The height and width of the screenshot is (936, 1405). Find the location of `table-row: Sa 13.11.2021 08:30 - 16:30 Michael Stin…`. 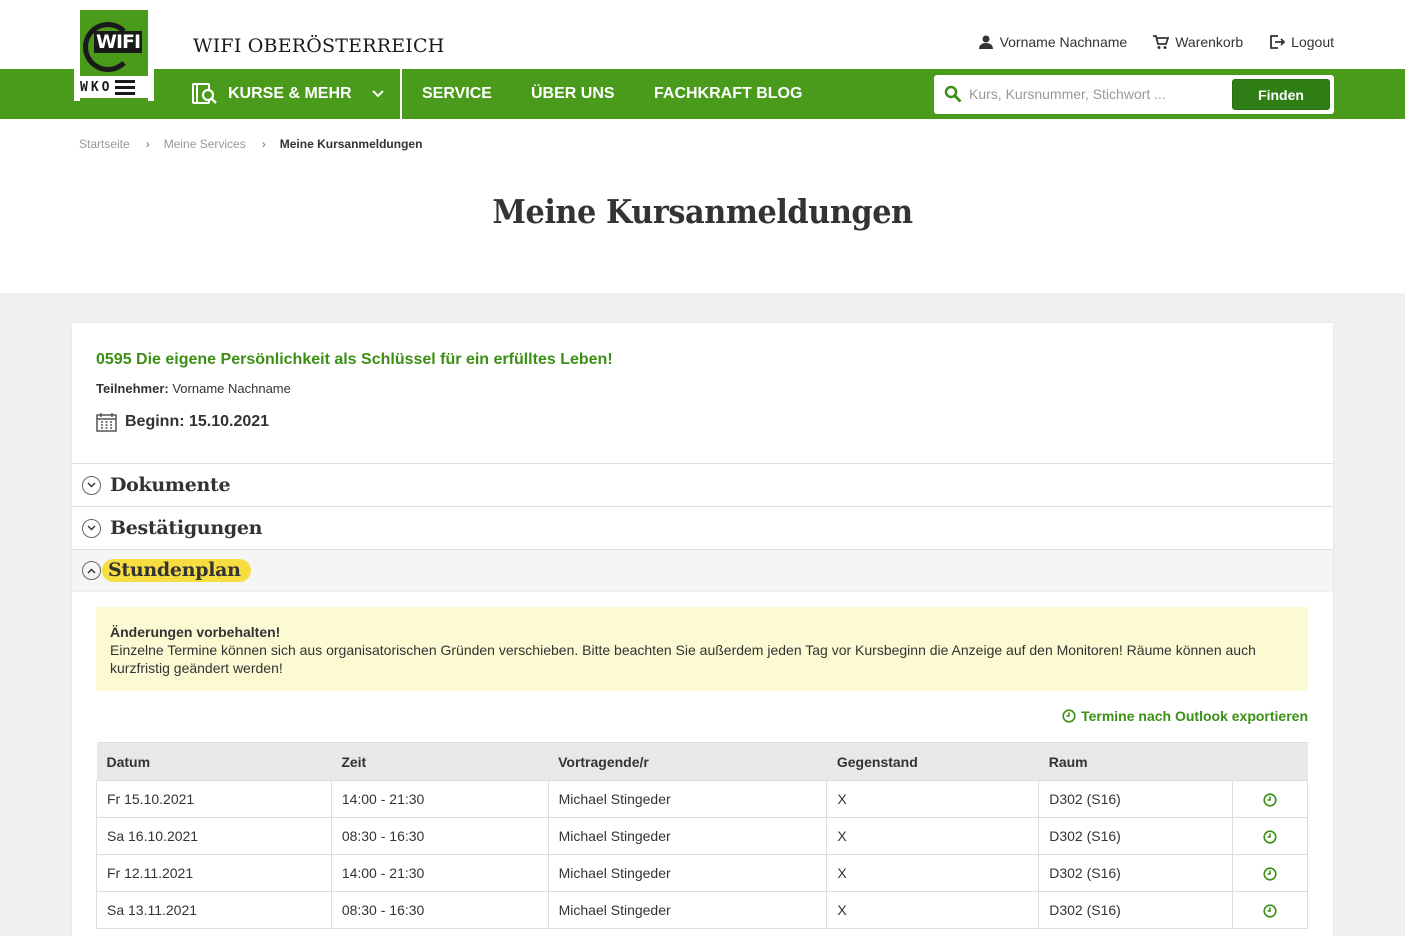

table-row: Sa 13.11.2021 08:30 - 16:30 Michael Stin… is located at coordinates (702, 910).